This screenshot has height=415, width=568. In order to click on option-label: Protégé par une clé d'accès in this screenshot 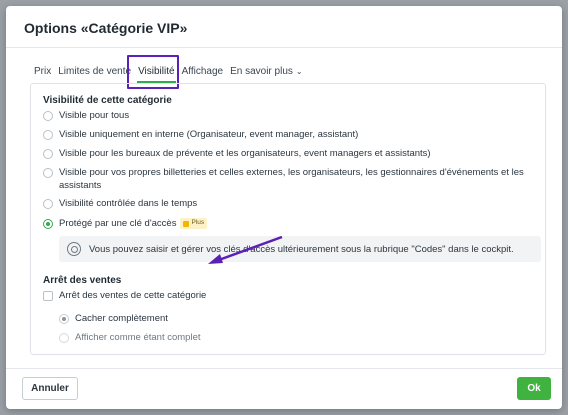, I will do `click(118, 223)`.